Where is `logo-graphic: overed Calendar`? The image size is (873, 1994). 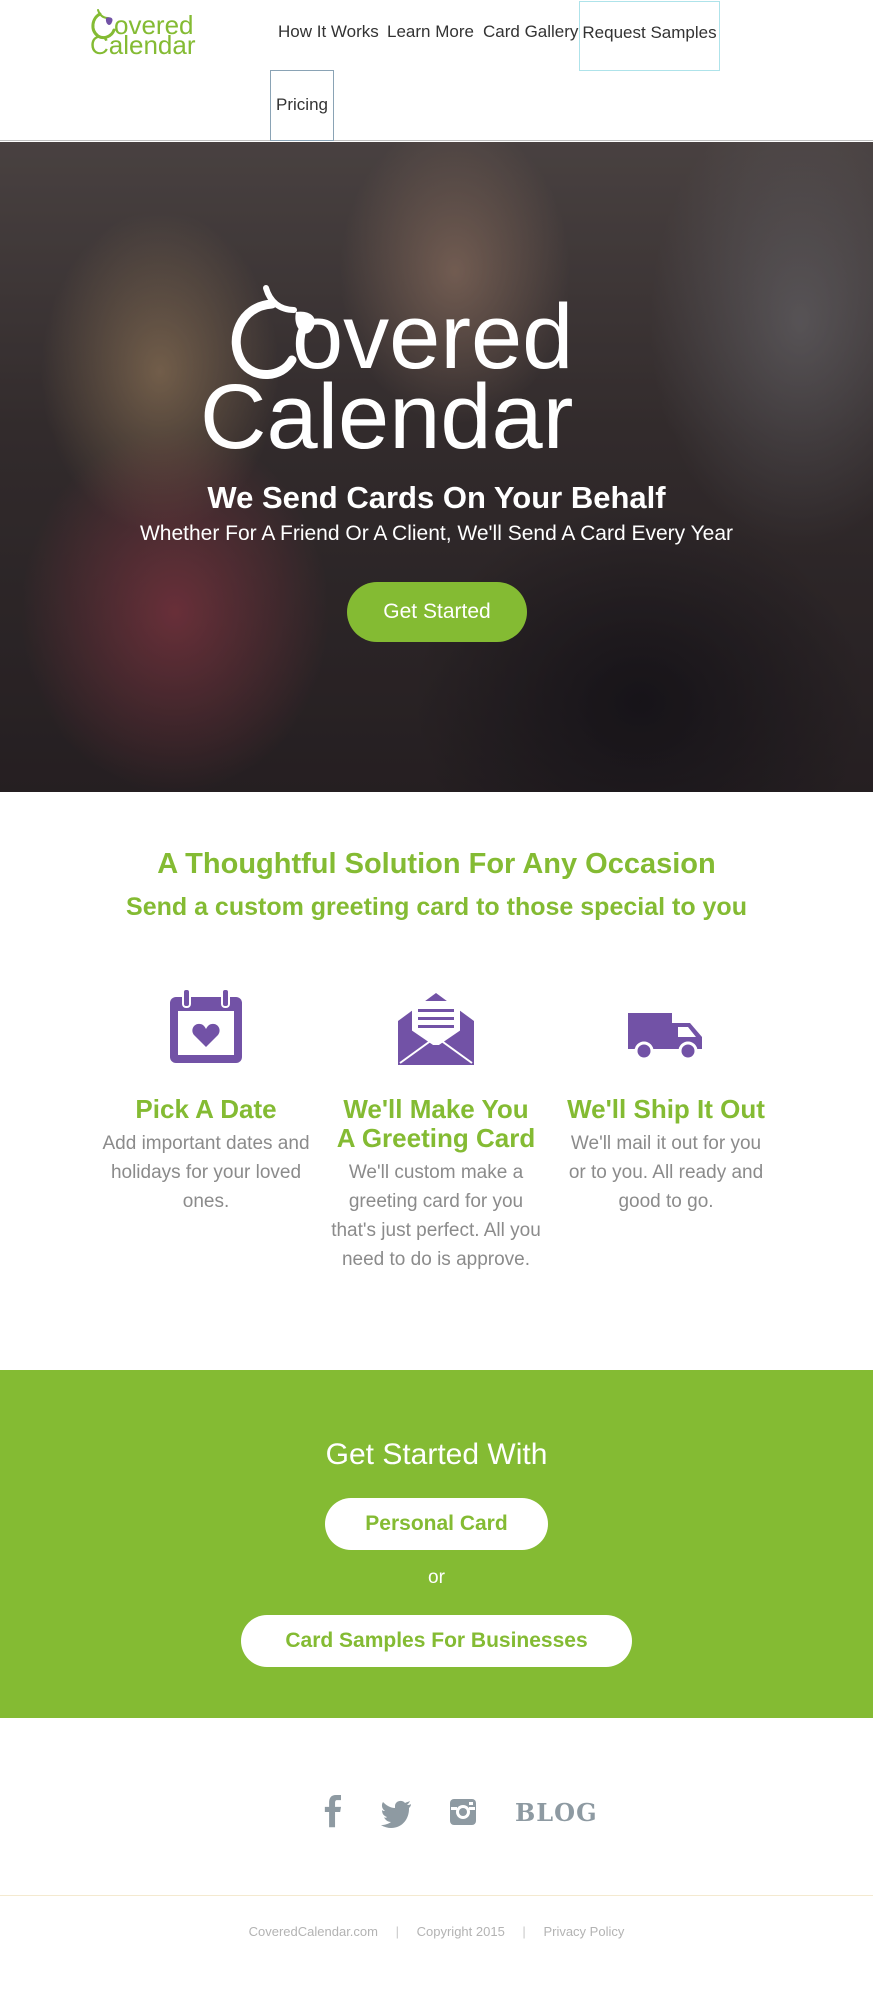
logo-graphic: overed Calendar is located at coordinates (143, 34).